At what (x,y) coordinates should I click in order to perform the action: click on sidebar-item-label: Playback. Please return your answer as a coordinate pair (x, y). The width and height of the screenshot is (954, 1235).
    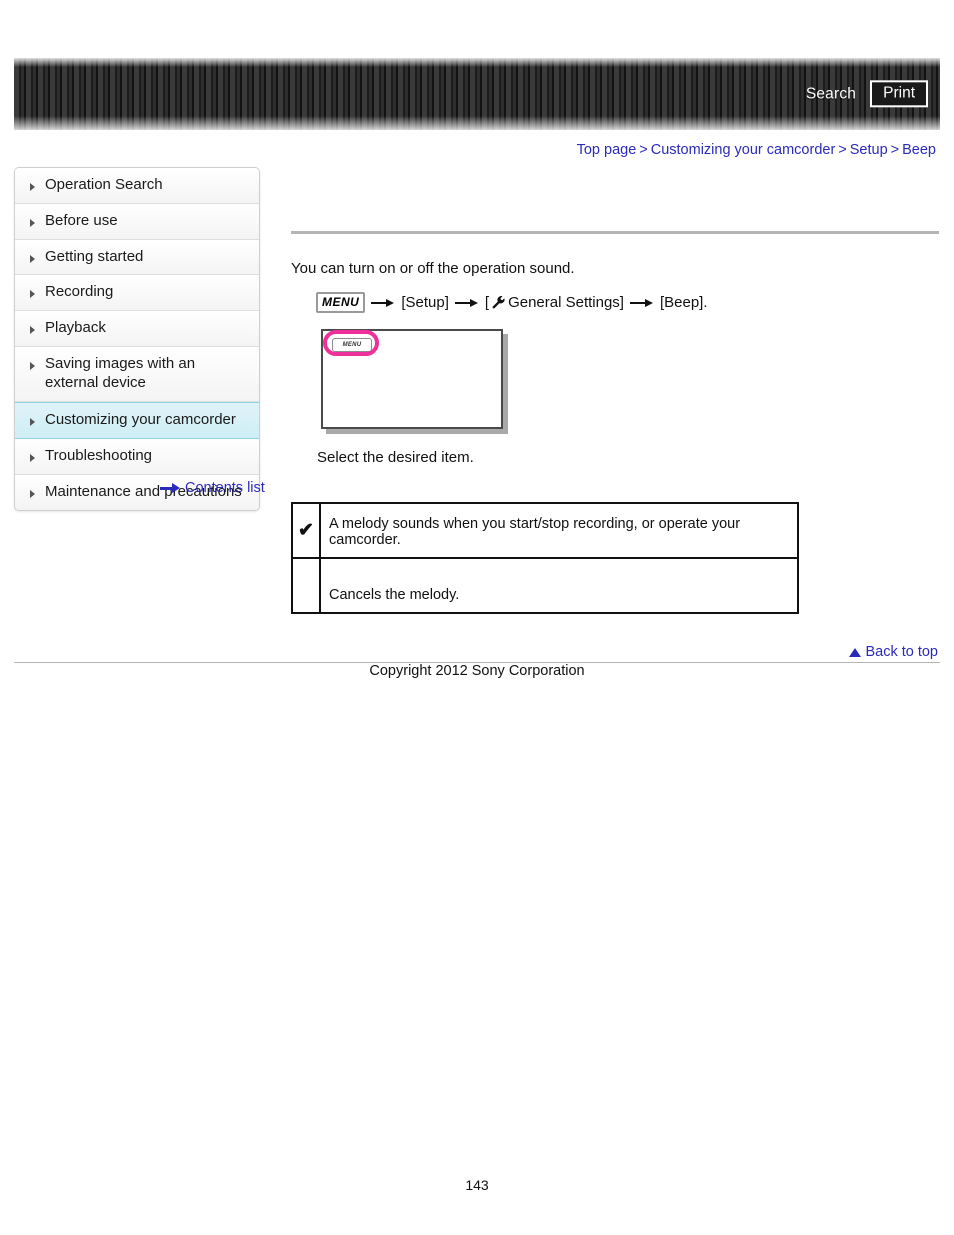
    Looking at the image, I should click on (75, 327).